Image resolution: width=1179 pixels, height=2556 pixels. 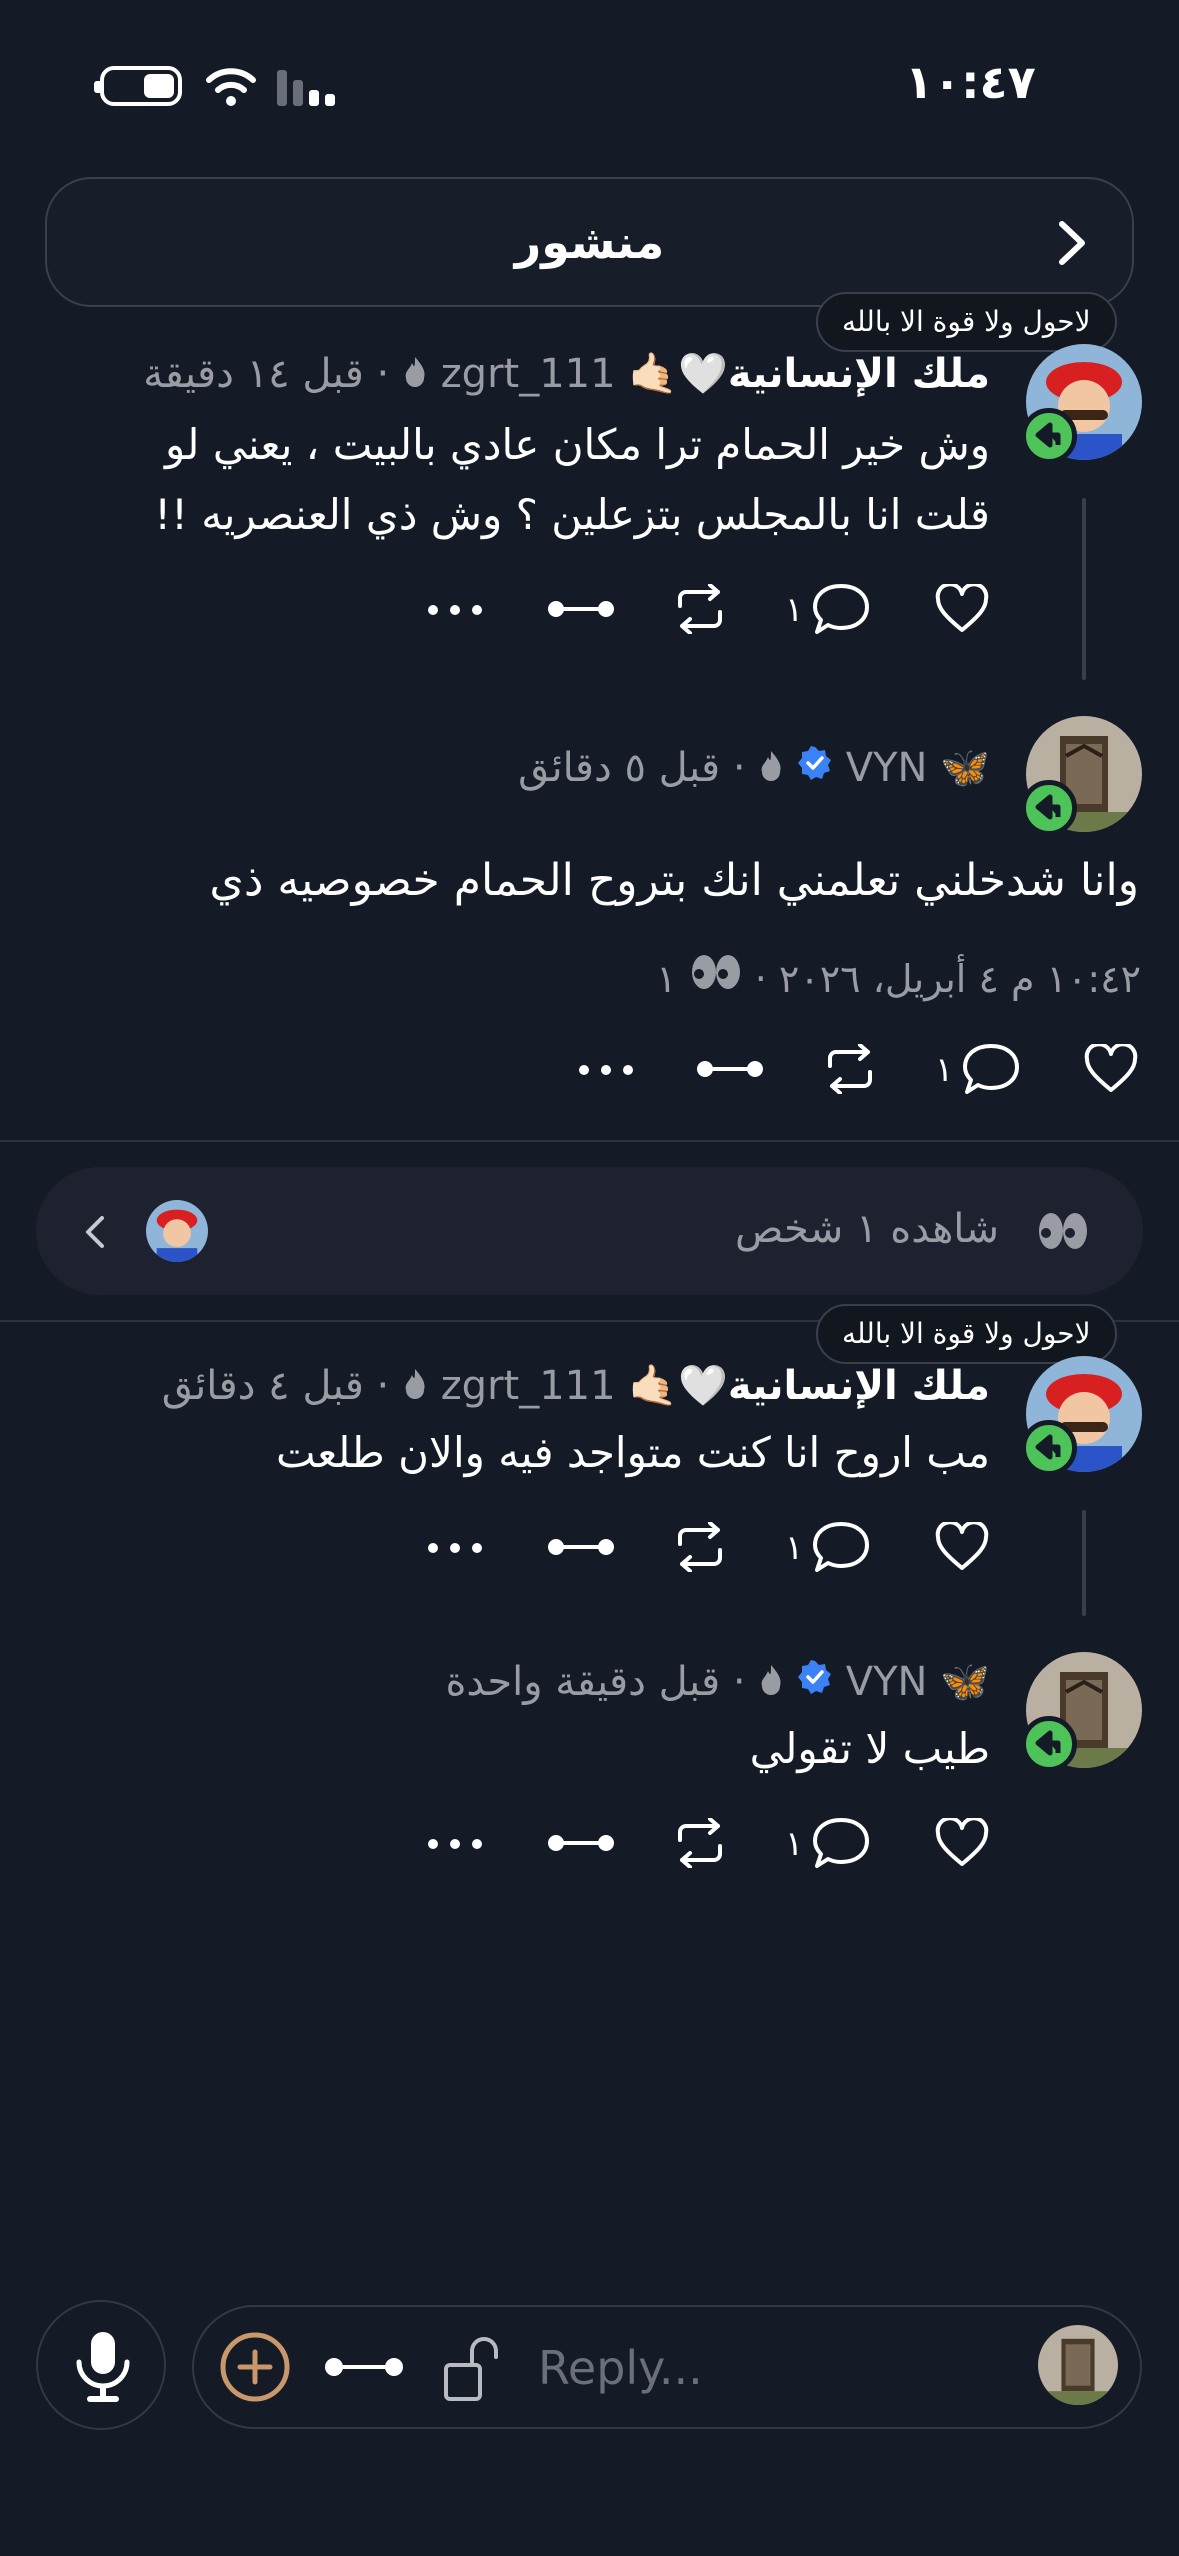 I want to click on post-meta: 🦋 VYN · قبل دقيقة واحدة, so click(x=717, y=1682).